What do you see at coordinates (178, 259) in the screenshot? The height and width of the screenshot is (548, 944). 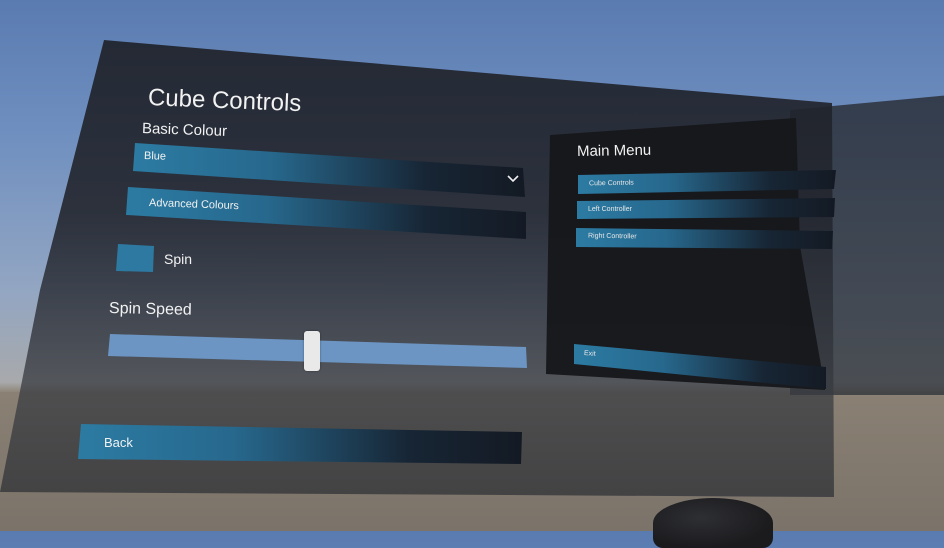 I see `spin-label: Spin` at bounding box center [178, 259].